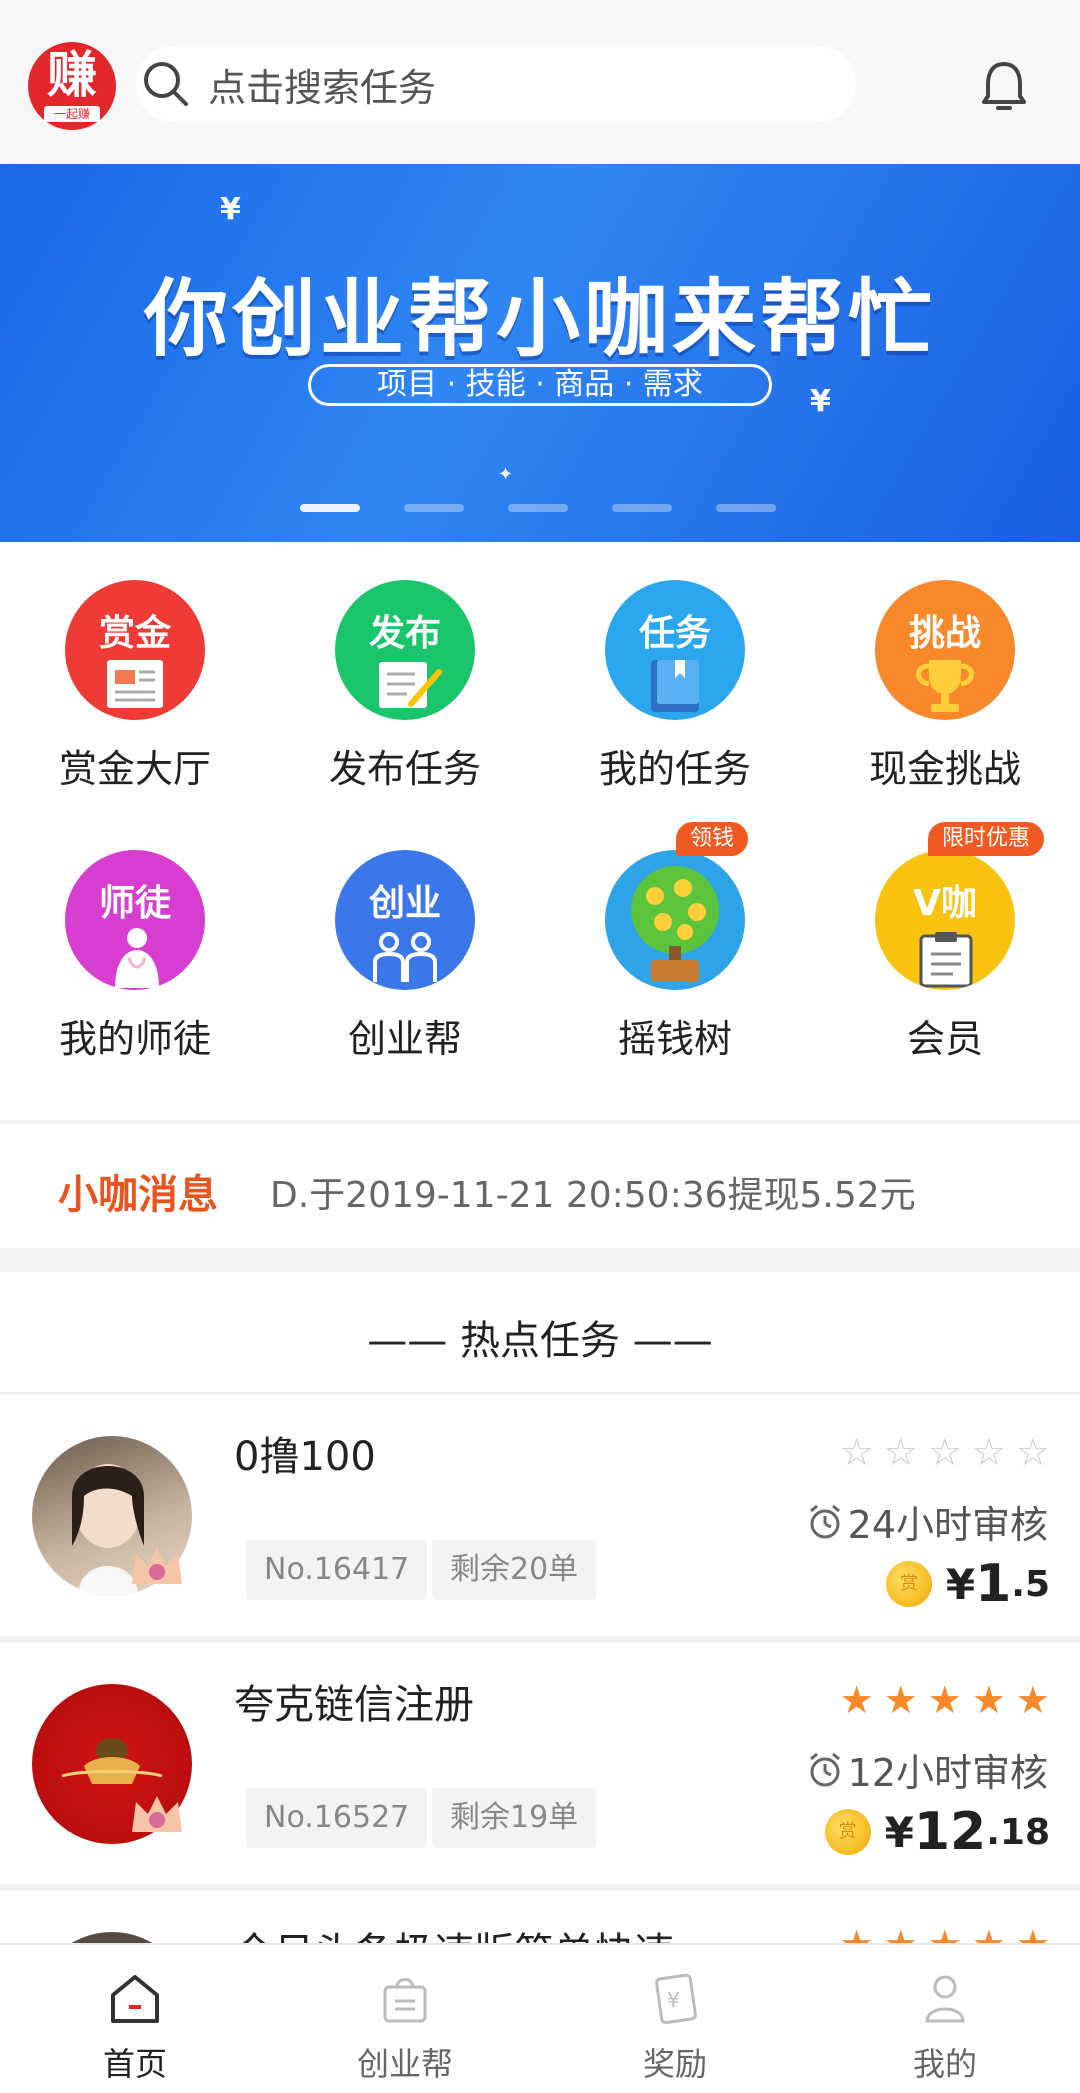 Image resolution: width=1080 pixels, height=2093 pixels. What do you see at coordinates (986, 839) in the screenshot?
I see `promo-tag: 限时优惠` at bounding box center [986, 839].